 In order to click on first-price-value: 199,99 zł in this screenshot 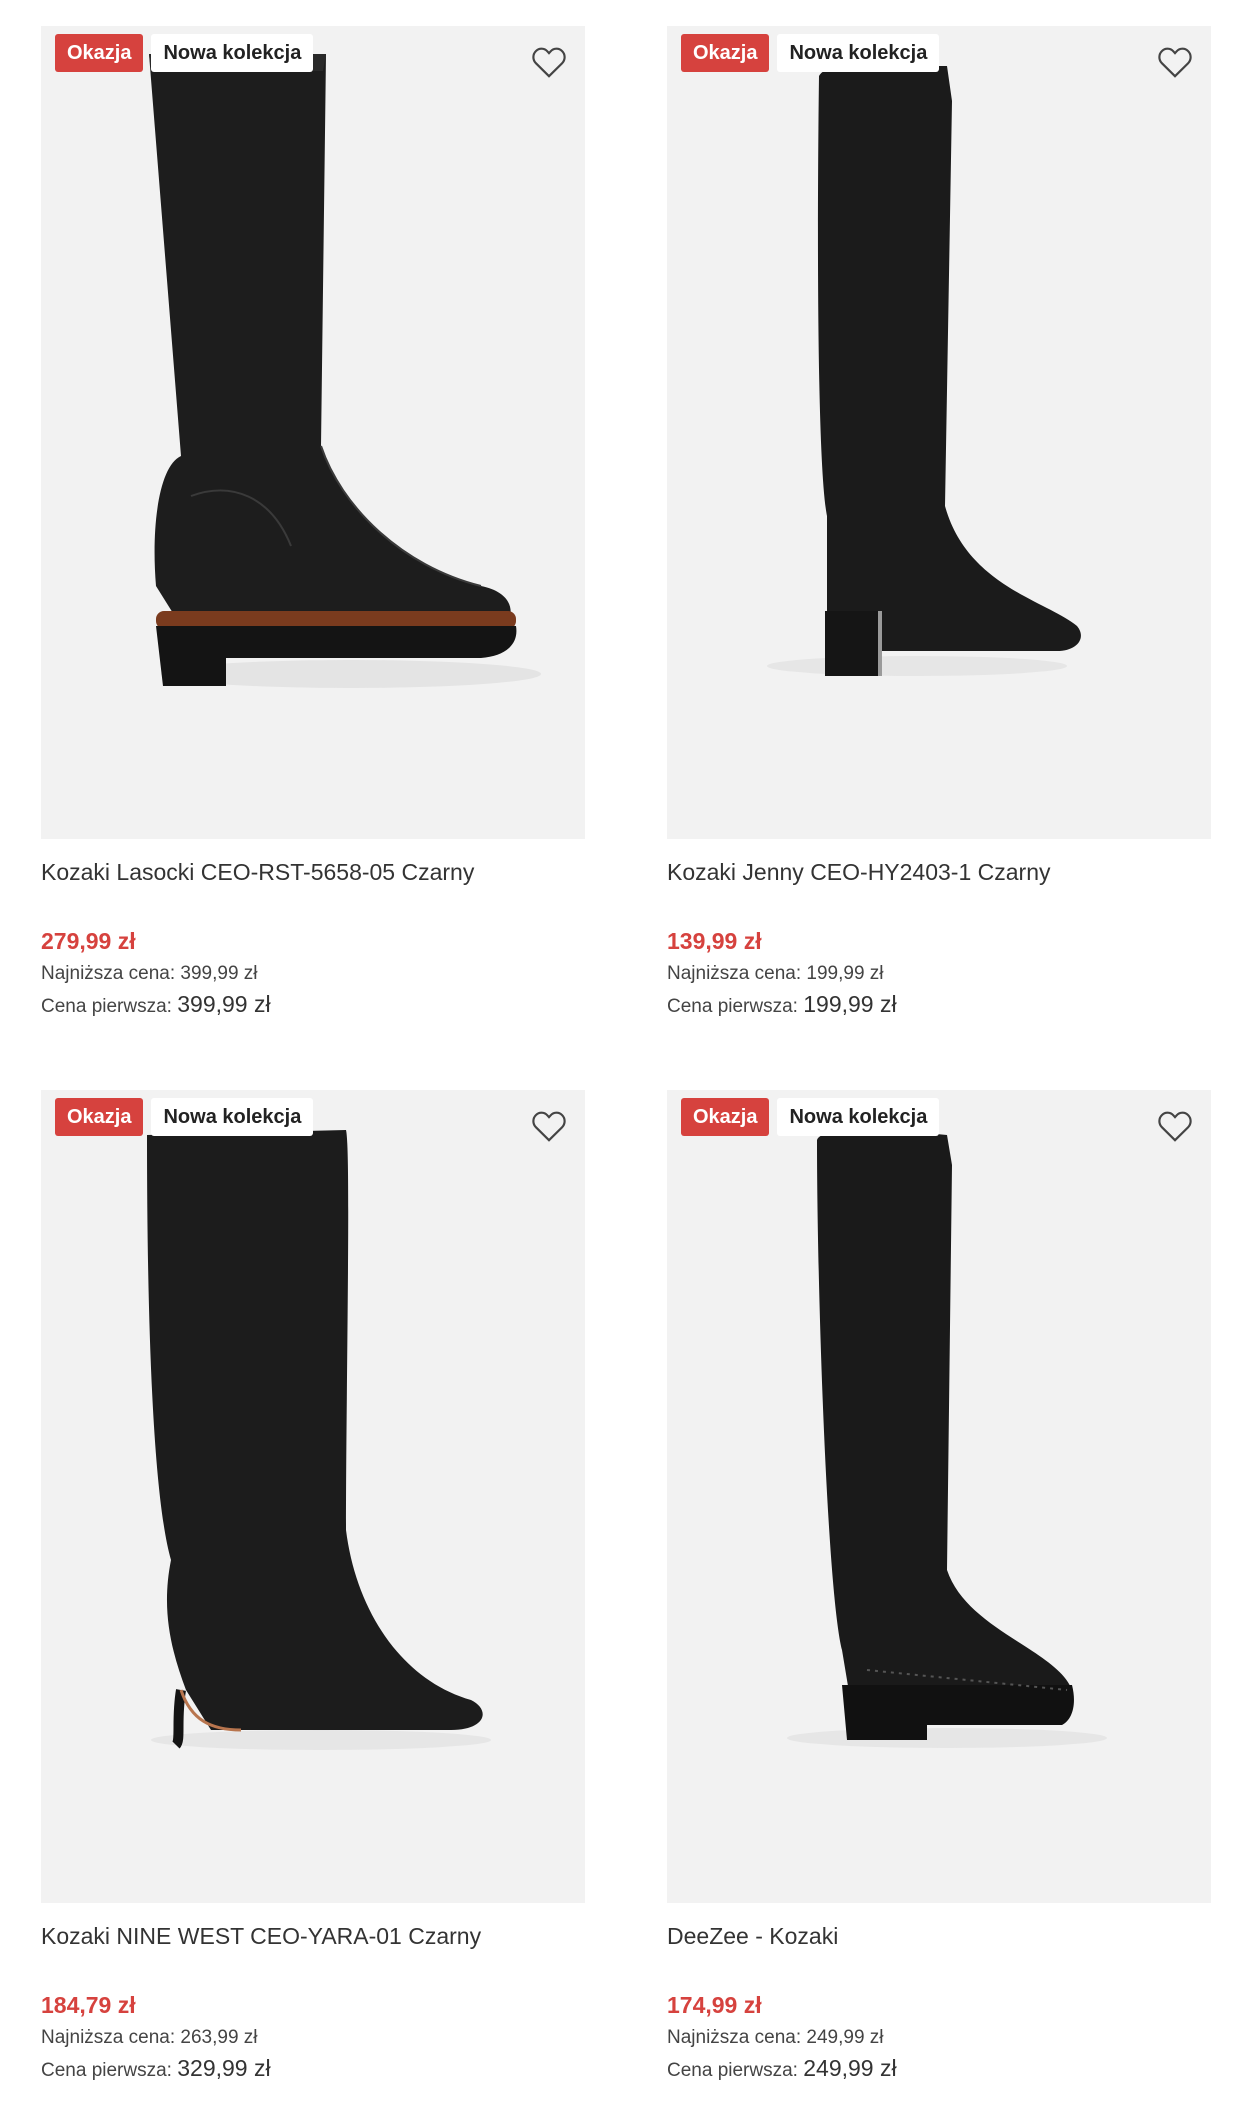, I will do `click(850, 1004)`.